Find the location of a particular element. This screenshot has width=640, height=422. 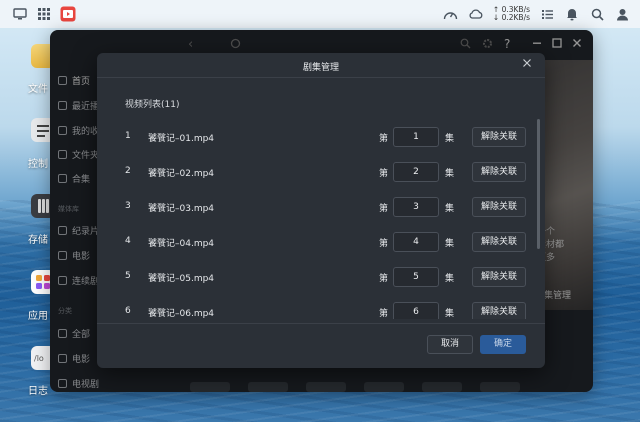

episode-number-input: 1 is located at coordinates (416, 137).